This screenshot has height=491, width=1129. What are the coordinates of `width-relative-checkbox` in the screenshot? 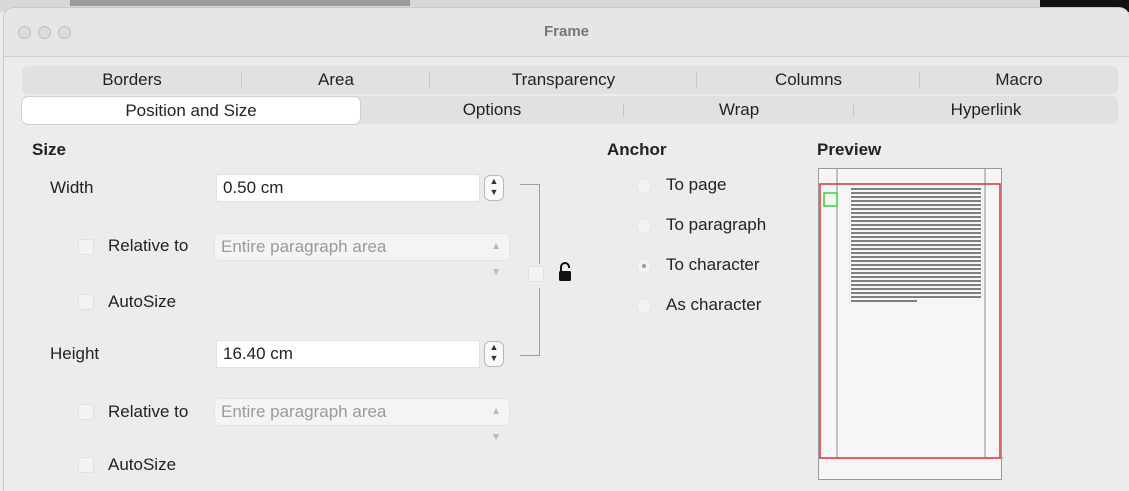 It's located at (86, 247).